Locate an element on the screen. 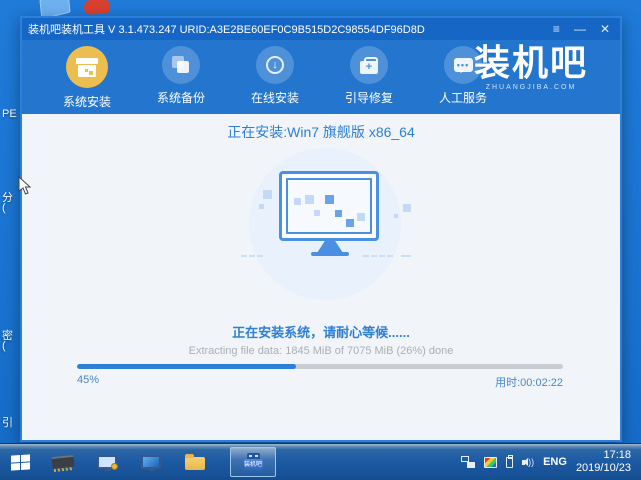 The width and height of the screenshot is (641, 480). folder-icon is located at coordinates (195, 462).